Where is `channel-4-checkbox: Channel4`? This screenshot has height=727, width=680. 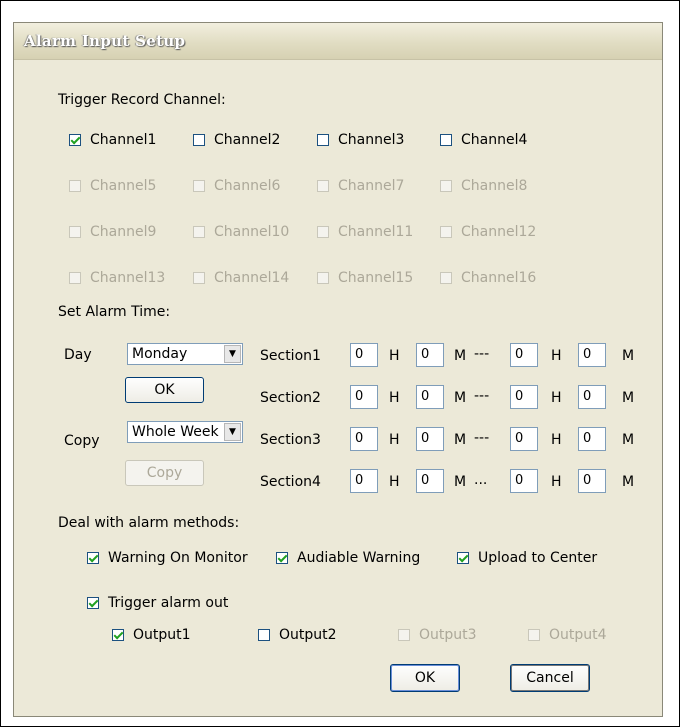 channel-4-checkbox: Channel4 is located at coordinates (483, 140).